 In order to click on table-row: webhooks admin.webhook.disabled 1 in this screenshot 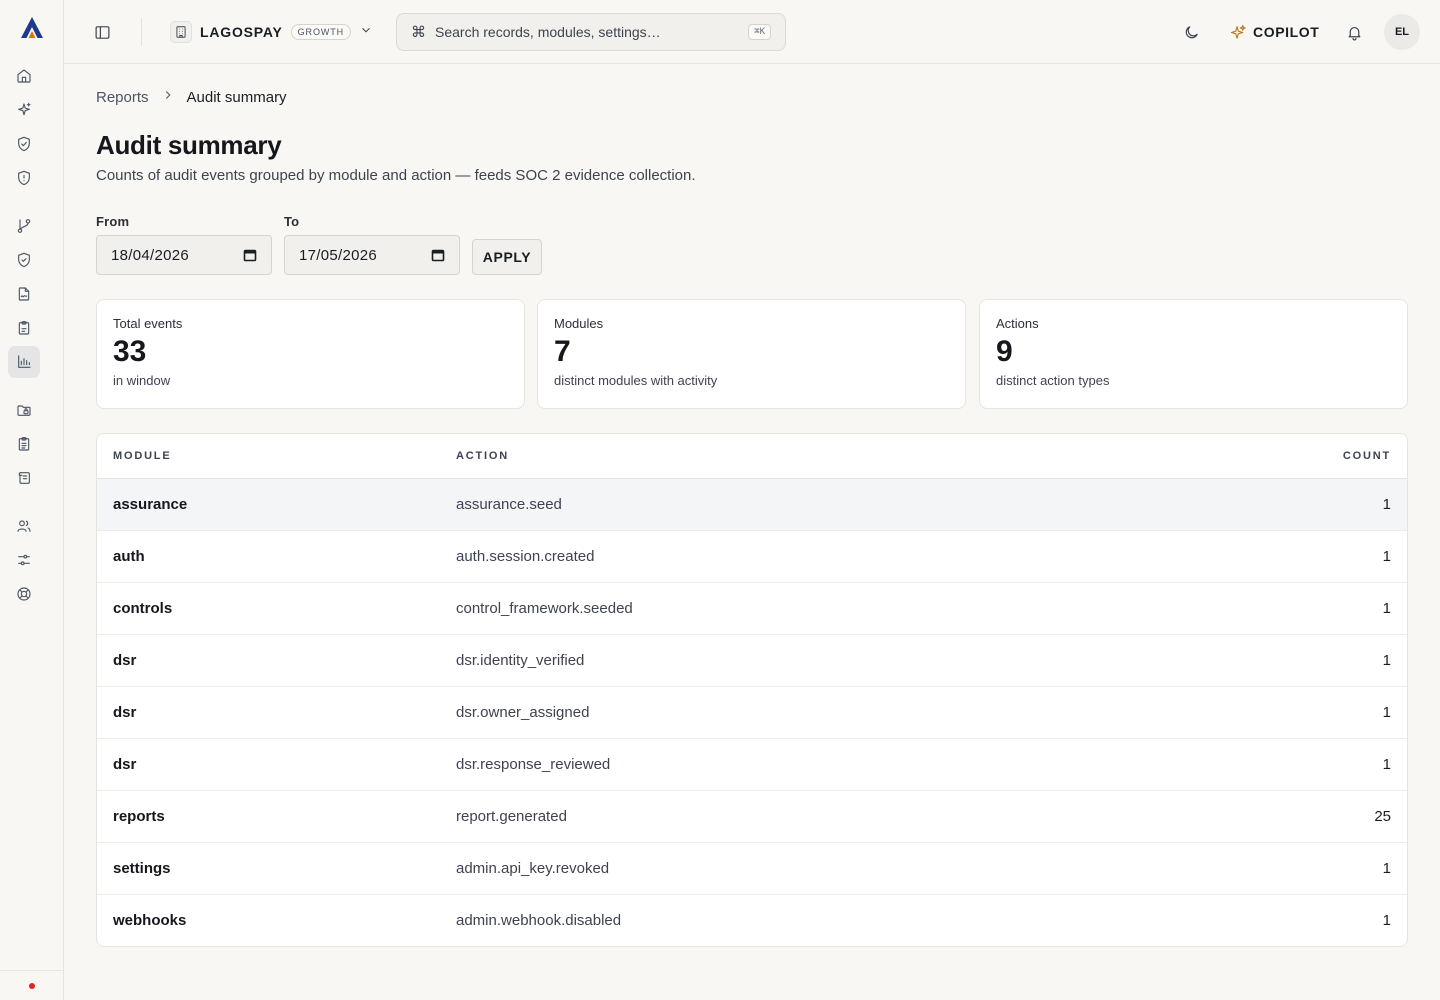, I will do `click(752, 920)`.